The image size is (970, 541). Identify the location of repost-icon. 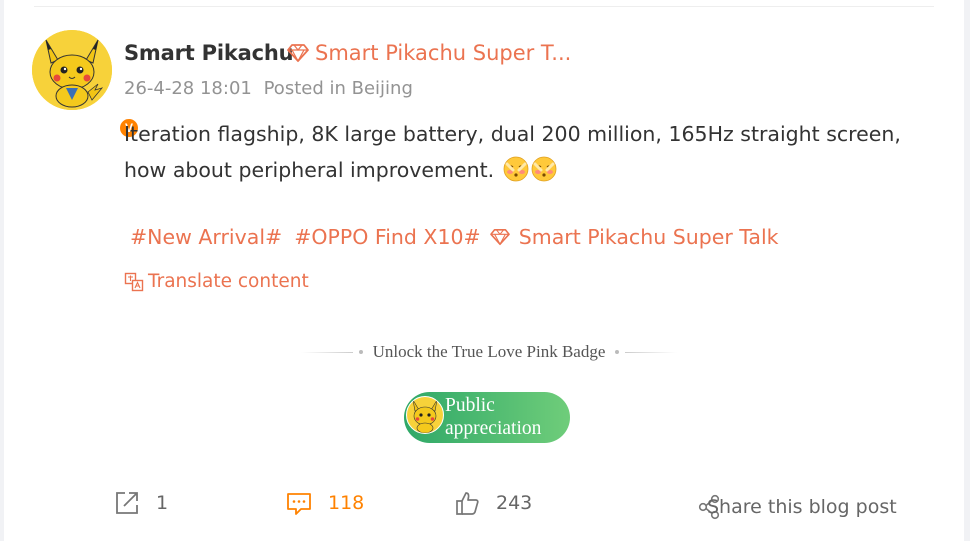
(127, 503).